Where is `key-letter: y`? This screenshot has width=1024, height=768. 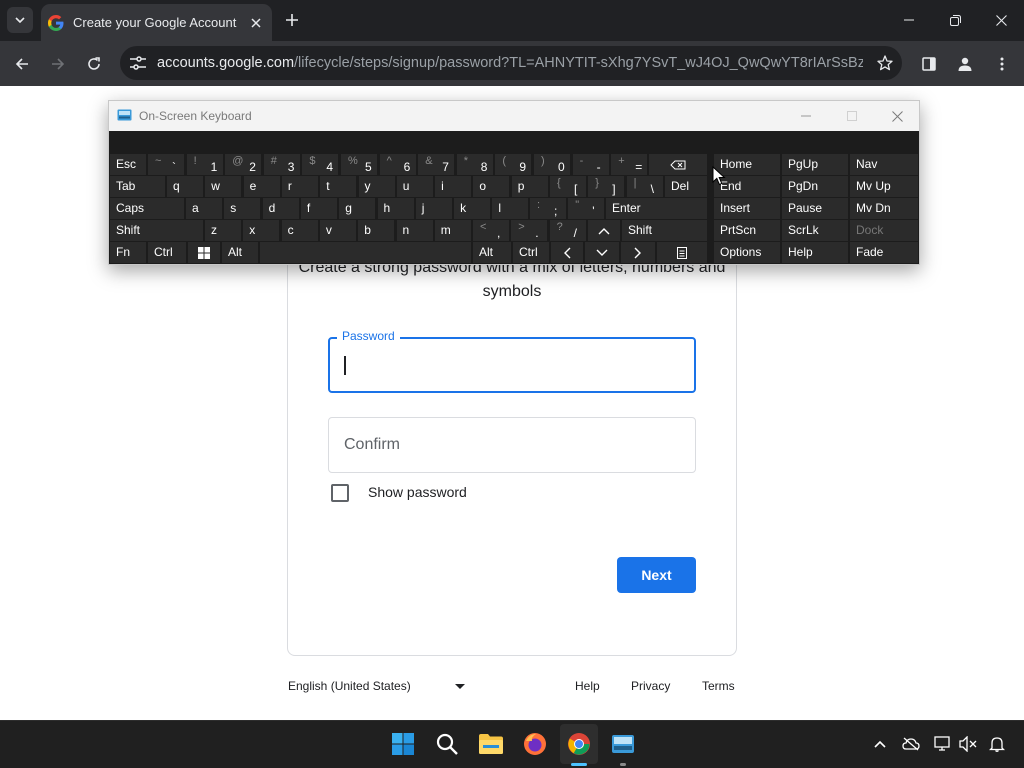 key-letter: y is located at coordinates (376, 186).